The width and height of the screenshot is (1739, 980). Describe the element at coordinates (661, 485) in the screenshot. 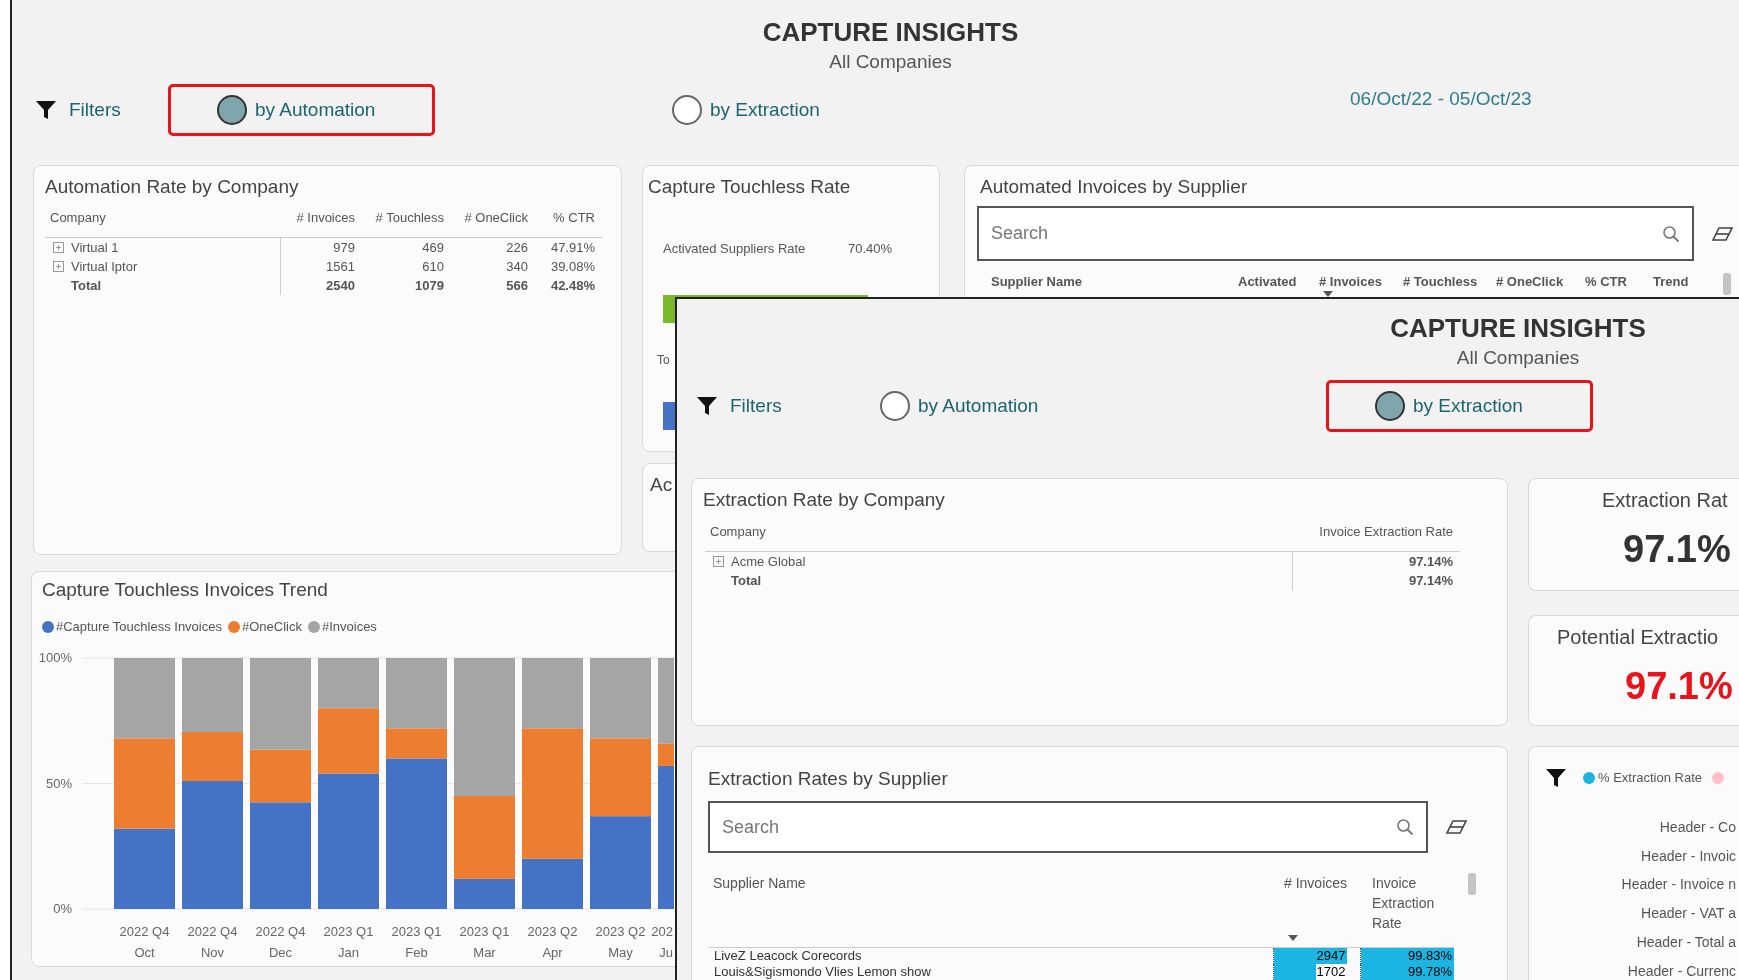

I see `panel-title: Ac` at that location.